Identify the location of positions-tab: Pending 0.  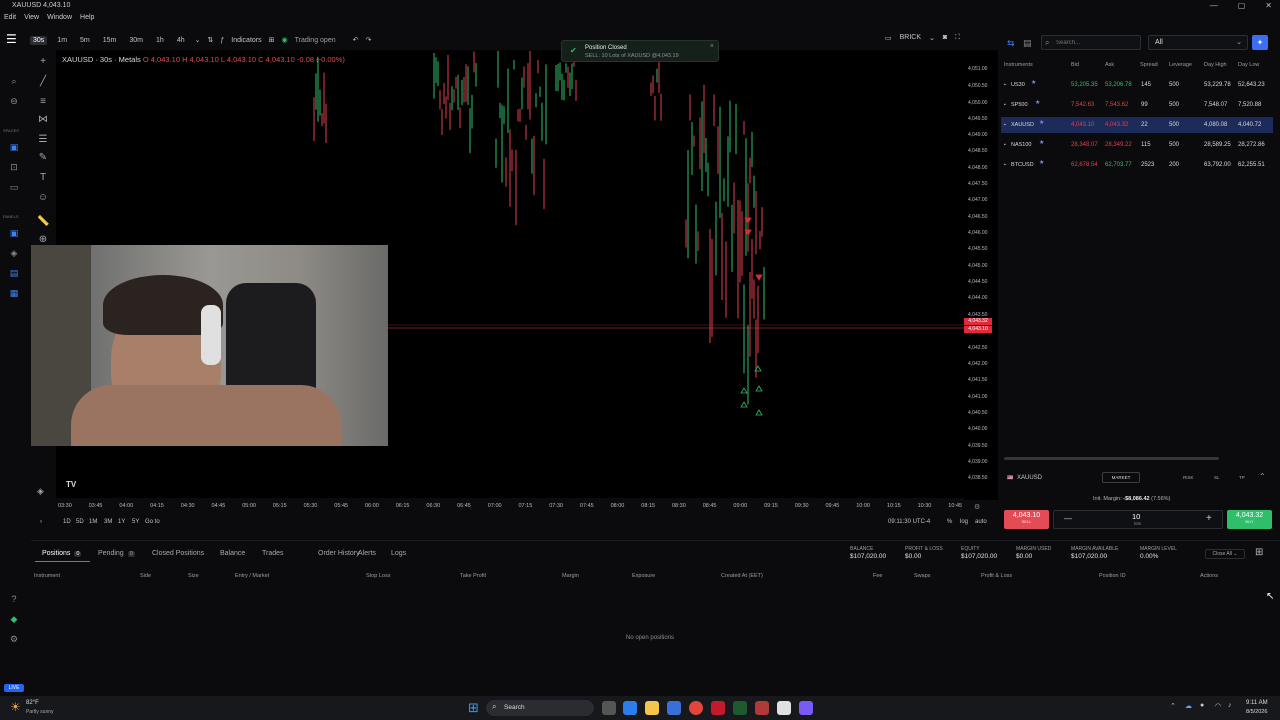
(116, 553).